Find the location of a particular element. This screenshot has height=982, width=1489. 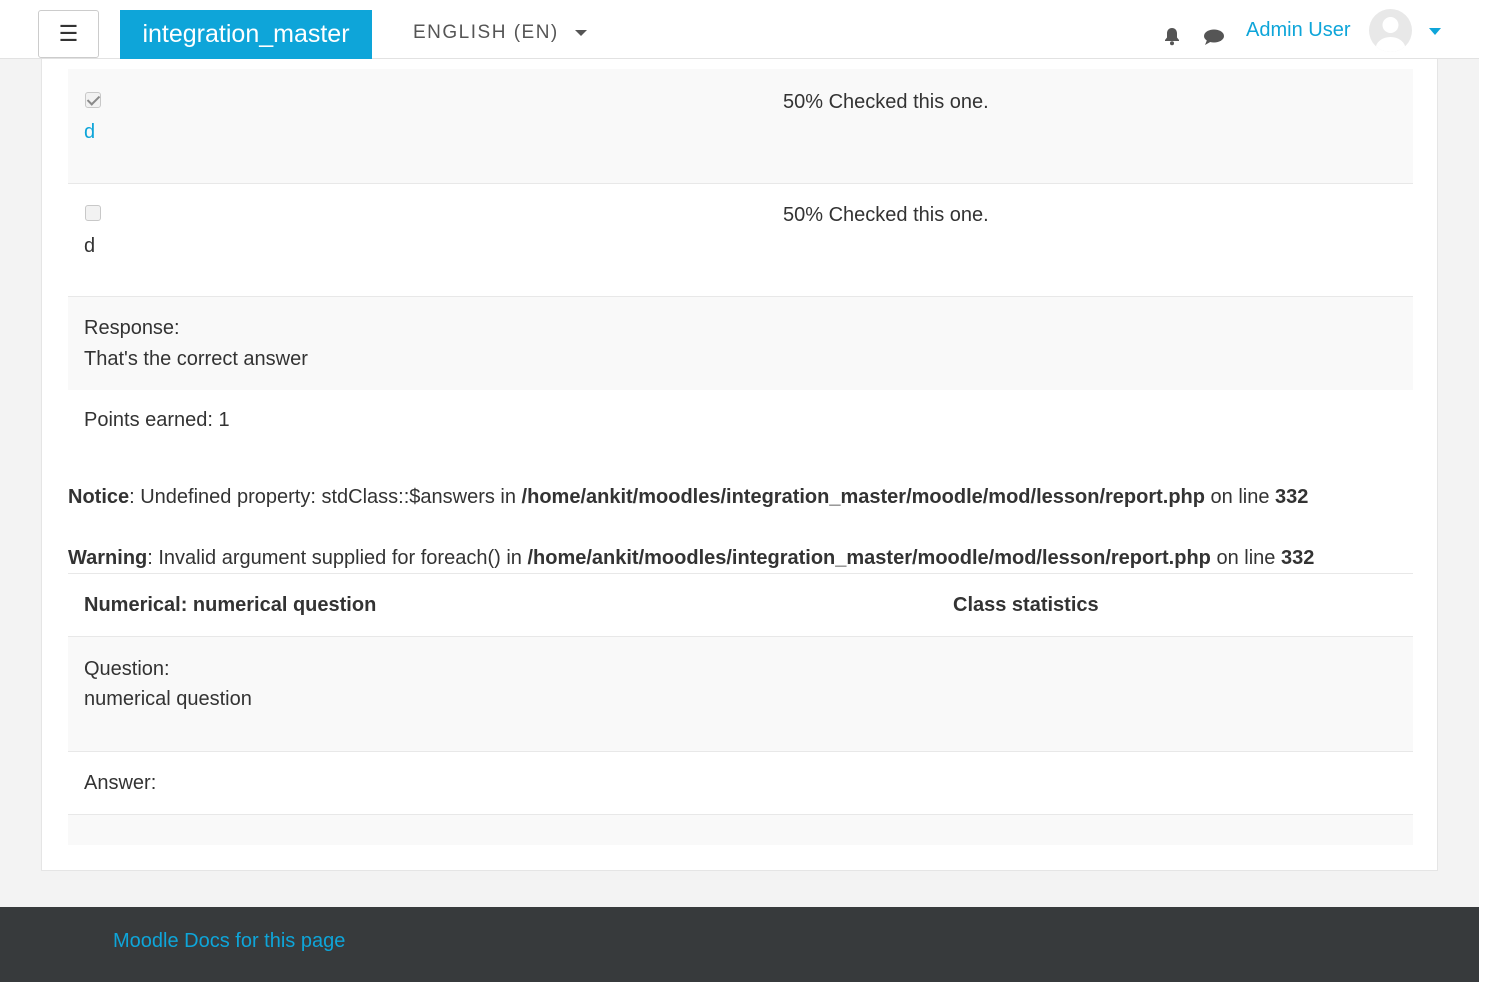

chevron-down-icon is located at coordinates (580, 33).